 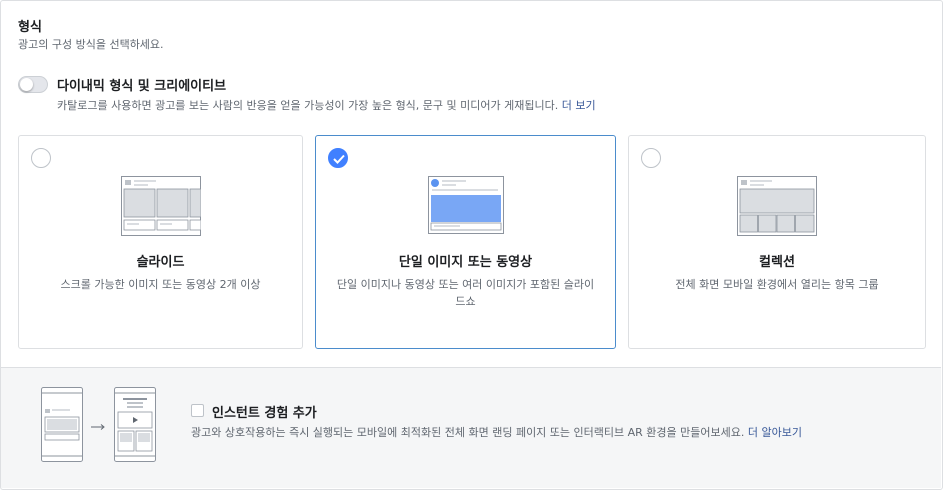 I want to click on carousel-description: 스크롤 가능한 이미지 또는 동영상 2개 이상, so click(x=160, y=284).